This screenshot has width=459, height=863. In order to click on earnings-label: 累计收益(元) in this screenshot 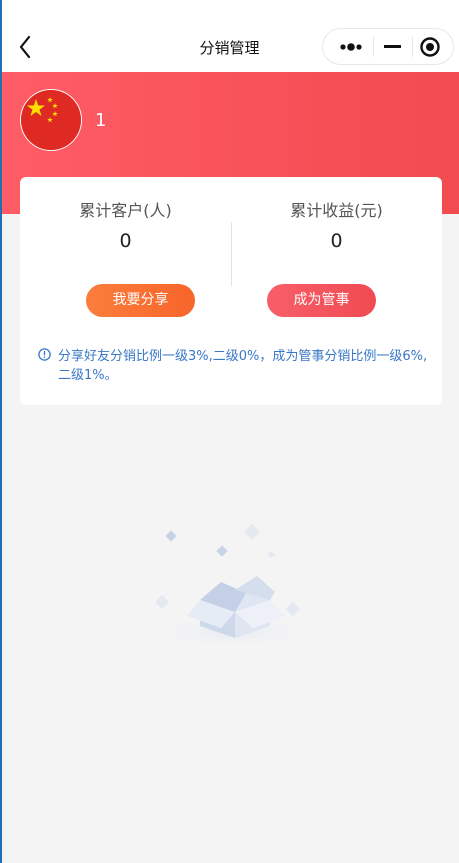, I will do `click(336, 210)`.